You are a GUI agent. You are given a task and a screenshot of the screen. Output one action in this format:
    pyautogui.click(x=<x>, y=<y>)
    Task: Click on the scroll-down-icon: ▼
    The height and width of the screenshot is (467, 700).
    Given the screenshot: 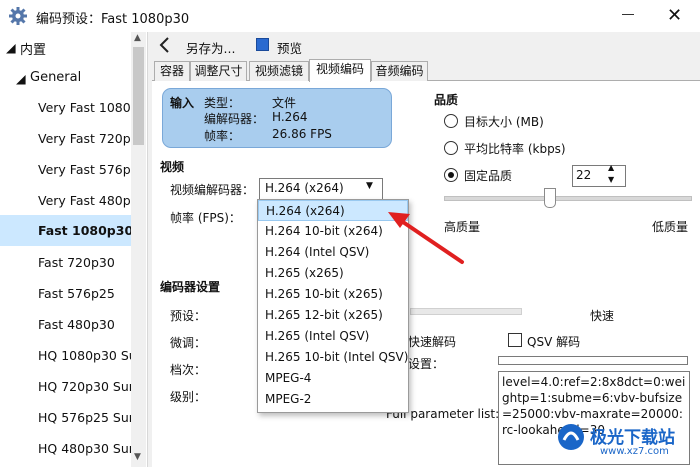 What is the action you would take?
    pyautogui.click(x=137, y=457)
    